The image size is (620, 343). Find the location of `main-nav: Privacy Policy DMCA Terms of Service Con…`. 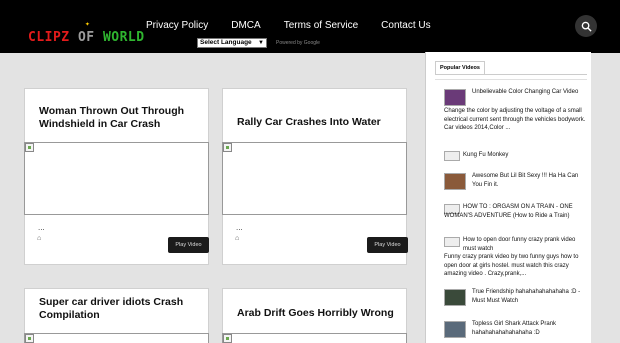

main-nav: Privacy Policy DMCA Terms of Service Con… is located at coordinates (300, 25).